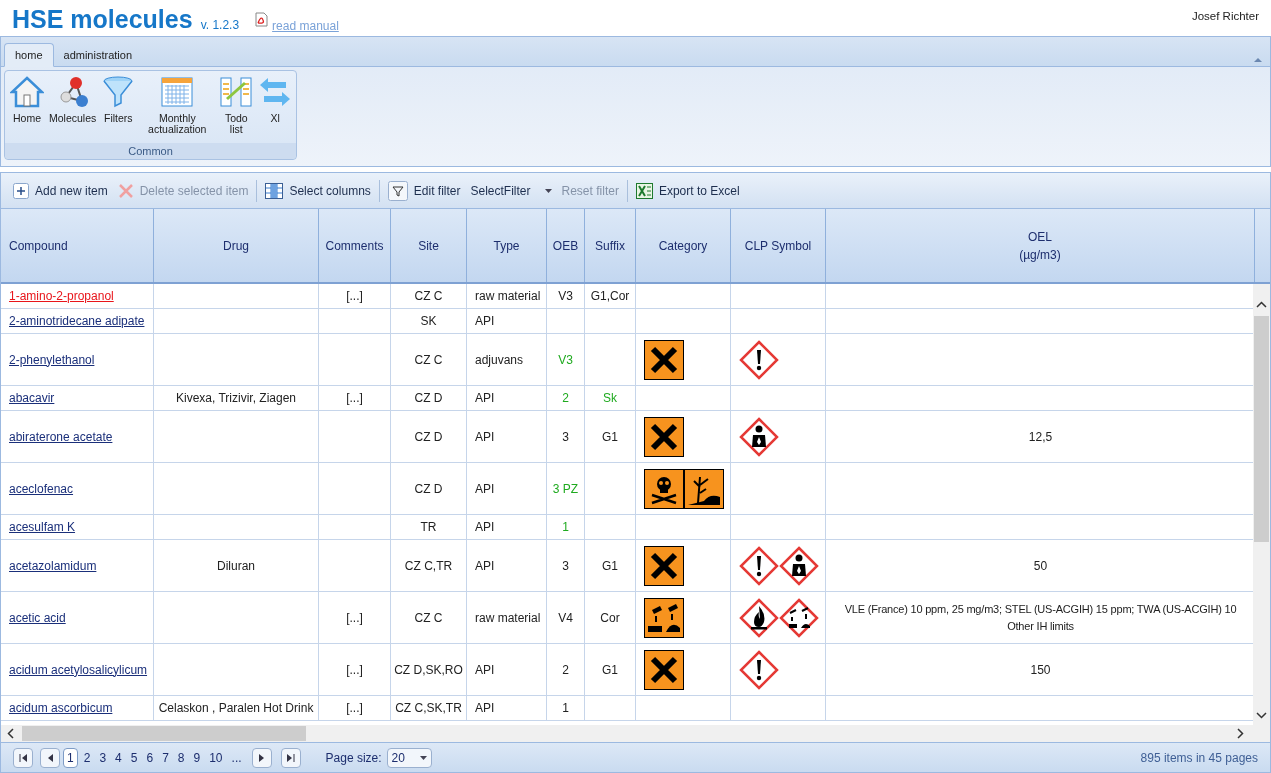 This screenshot has width=1271, height=773. What do you see at coordinates (61, 708) in the screenshot?
I see `compound-link: acidum ascorbicum` at bounding box center [61, 708].